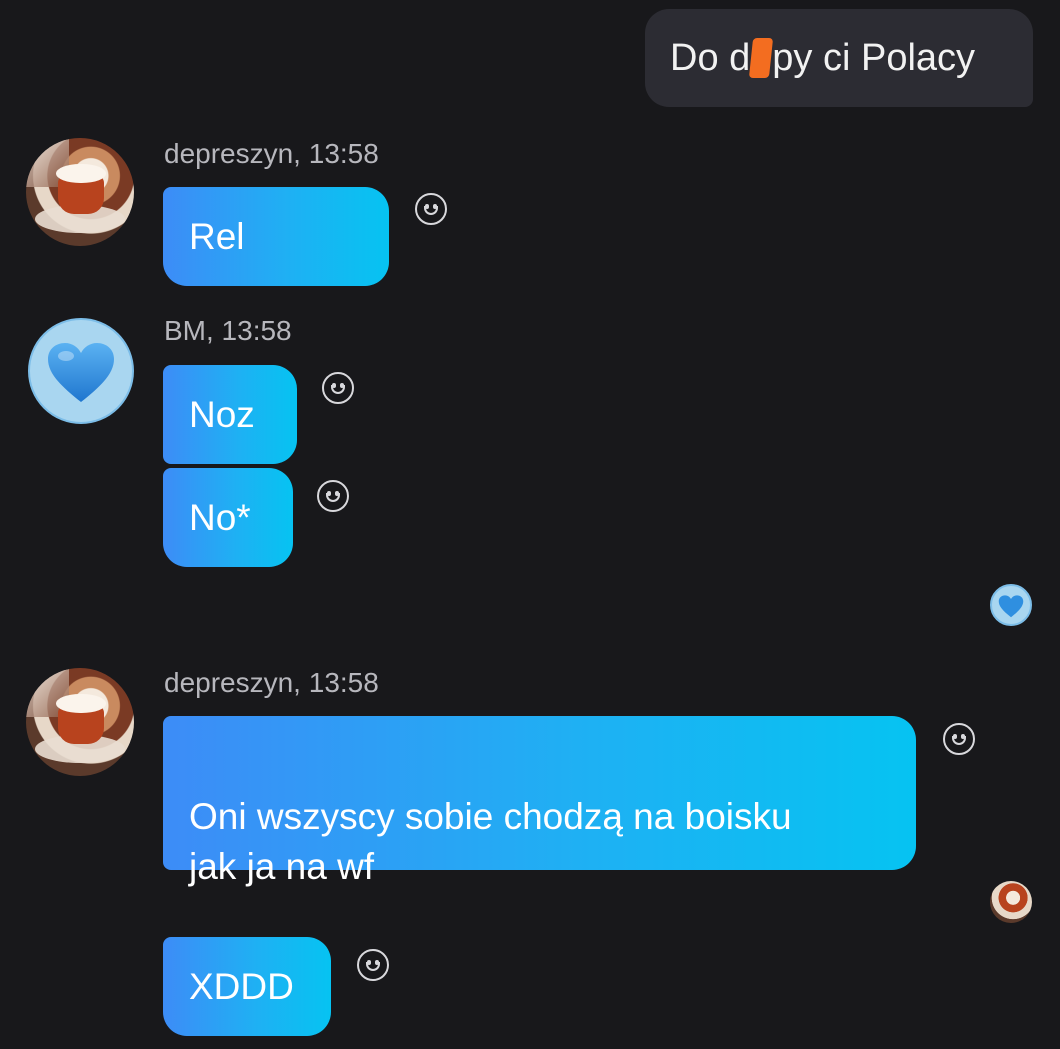 The image size is (1060, 1049). What do you see at coordinates (276, 236) in the screenshot?
I see `message-bubble: Rel` at bounding box center [276, 236].